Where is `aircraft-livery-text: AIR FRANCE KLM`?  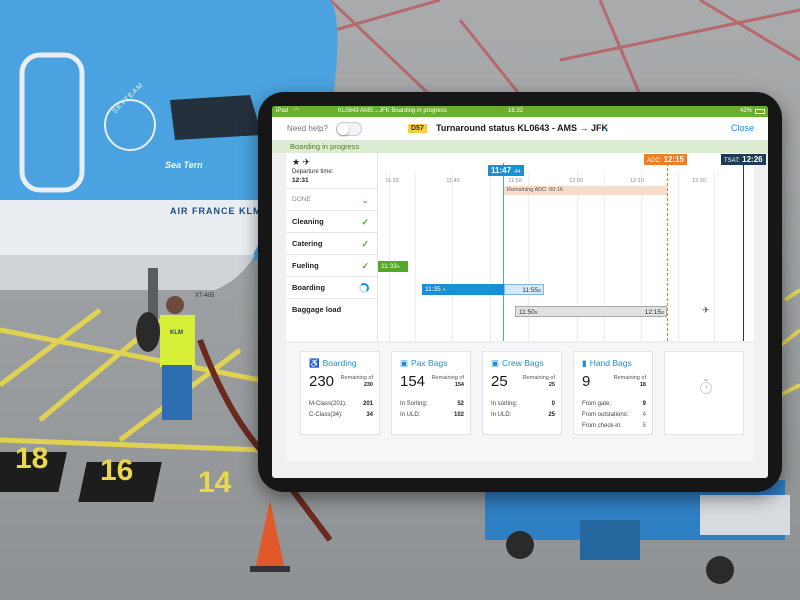
aircraft-livery-text: AIR FRANCE KLM is located at coordinates (216, 211).